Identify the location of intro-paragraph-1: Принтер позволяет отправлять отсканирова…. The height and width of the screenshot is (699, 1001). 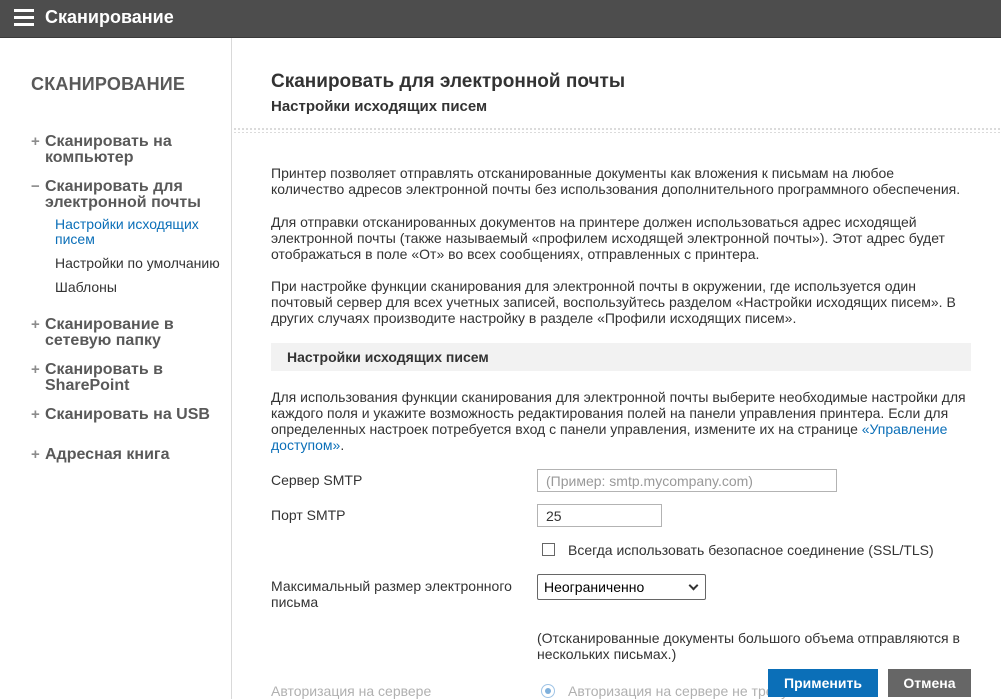
(616, 181).